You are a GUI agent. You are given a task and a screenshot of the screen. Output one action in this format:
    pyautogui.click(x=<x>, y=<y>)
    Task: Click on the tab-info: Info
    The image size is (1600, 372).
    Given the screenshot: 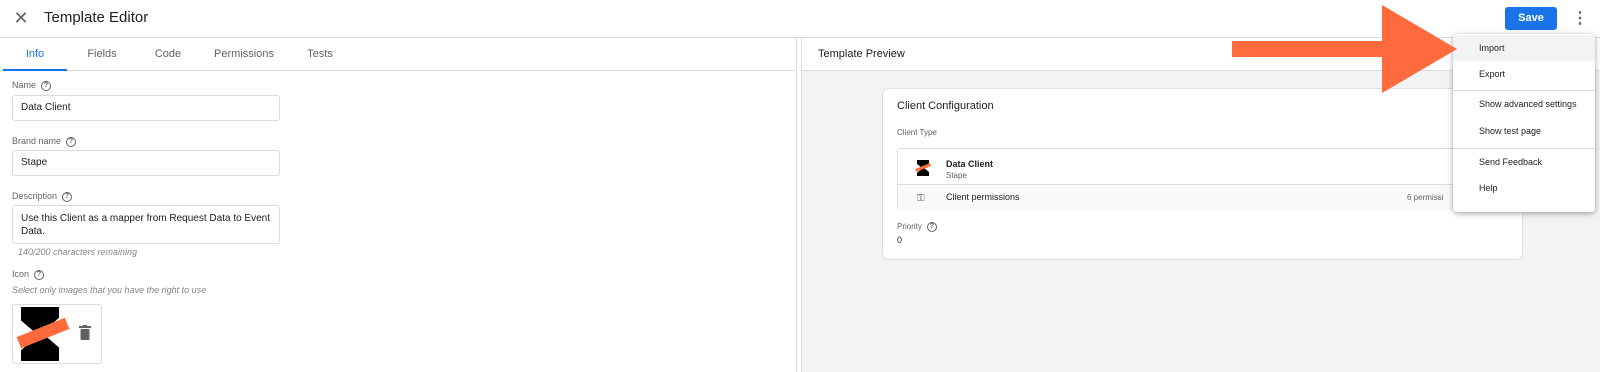 What is the action you would take?
    pyautogui.click(x=35, y=54)
    